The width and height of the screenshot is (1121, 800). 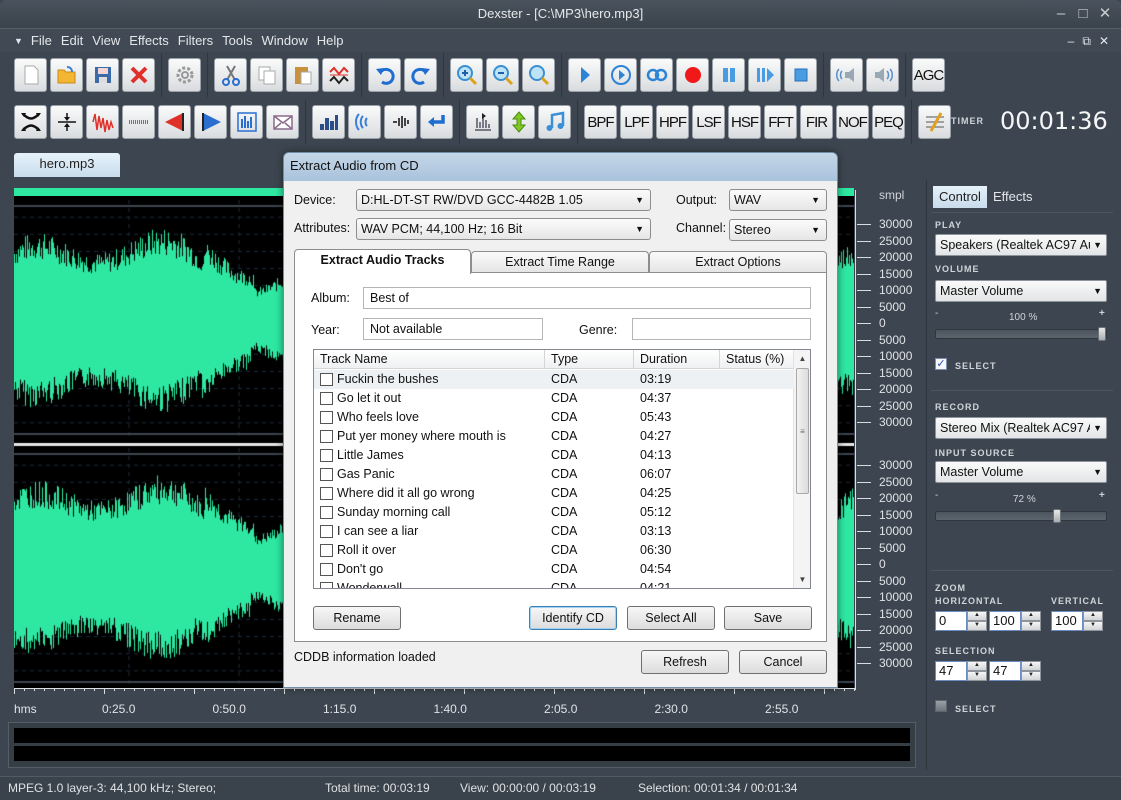 What do you see at coordinates (503, 229) in the screenshot?
I see `attributes-select: WAV PCM; 44,100 Hz; 16 Bit ▼` at bounding box center [503, 229].